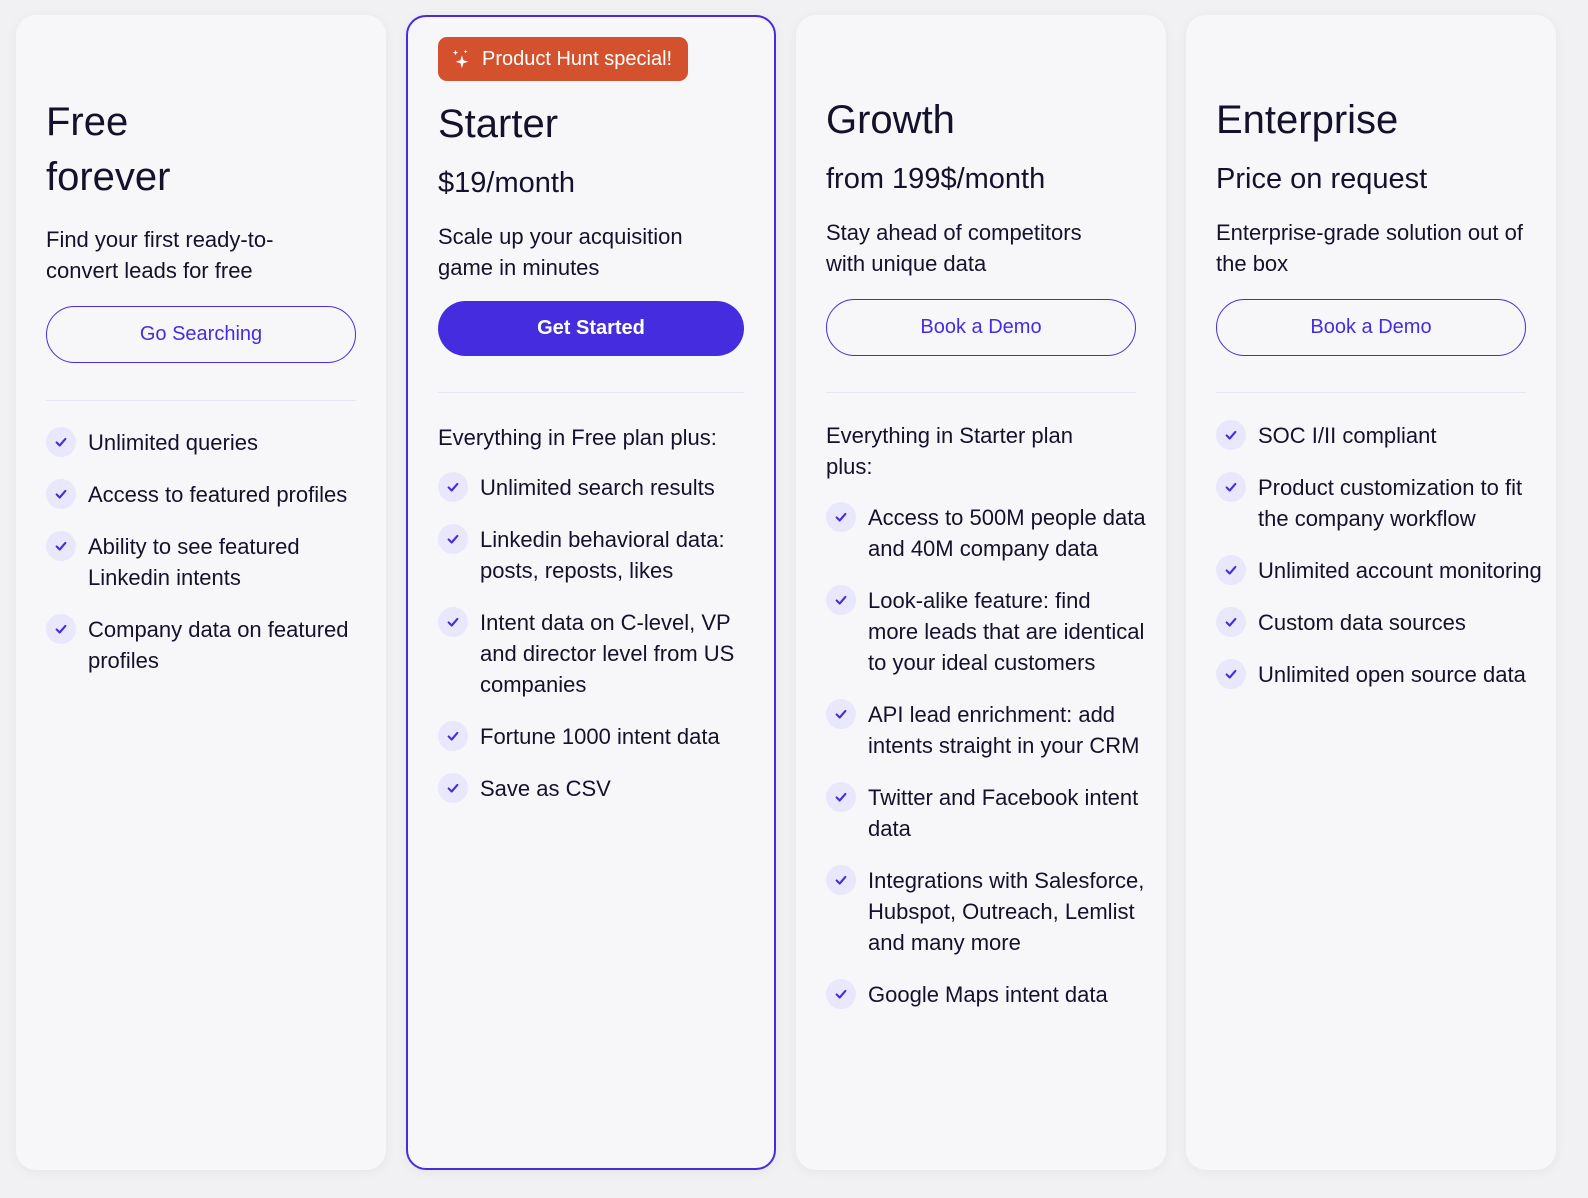 The image size is (1588, 1198). What do you see at coordinates (1307, 120) in the screenshot?
I see `plan-title: Enterprise` at bounding box center [1307, 120].